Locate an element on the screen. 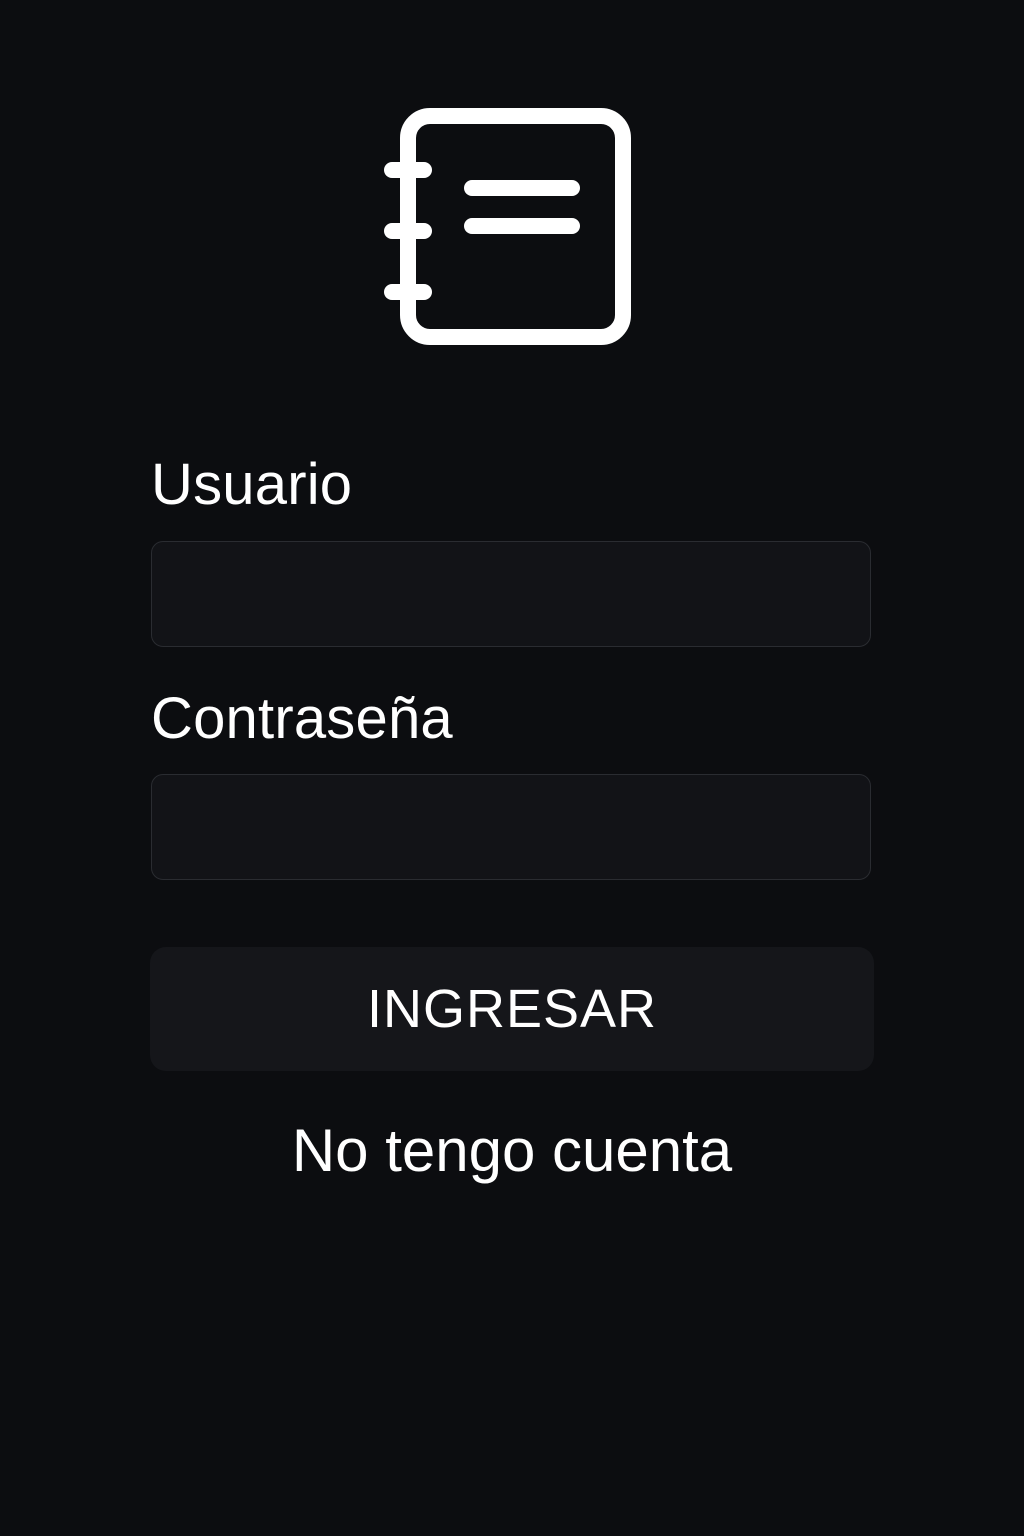 Image resolution: width=1024 pixels, height=1536 pixels. register-link: No tengo cuenta is located at coordinates (512, 1151).